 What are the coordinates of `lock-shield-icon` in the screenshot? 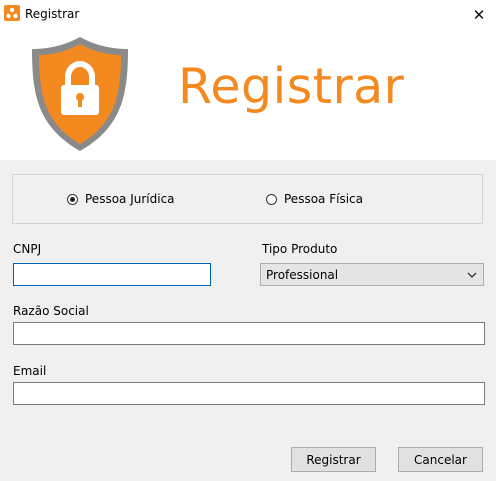 It's located at (80, 94).